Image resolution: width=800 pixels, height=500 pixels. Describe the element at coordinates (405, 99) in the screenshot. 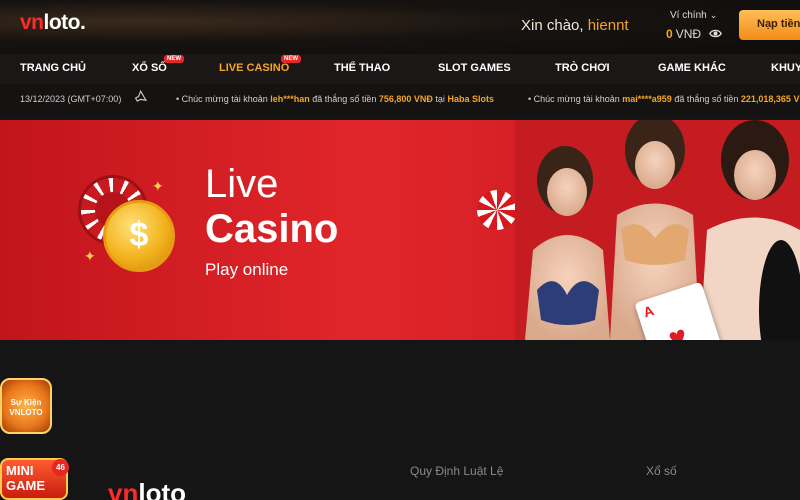

I see `ticker-amount: 756,800 VNĐ` at that location.